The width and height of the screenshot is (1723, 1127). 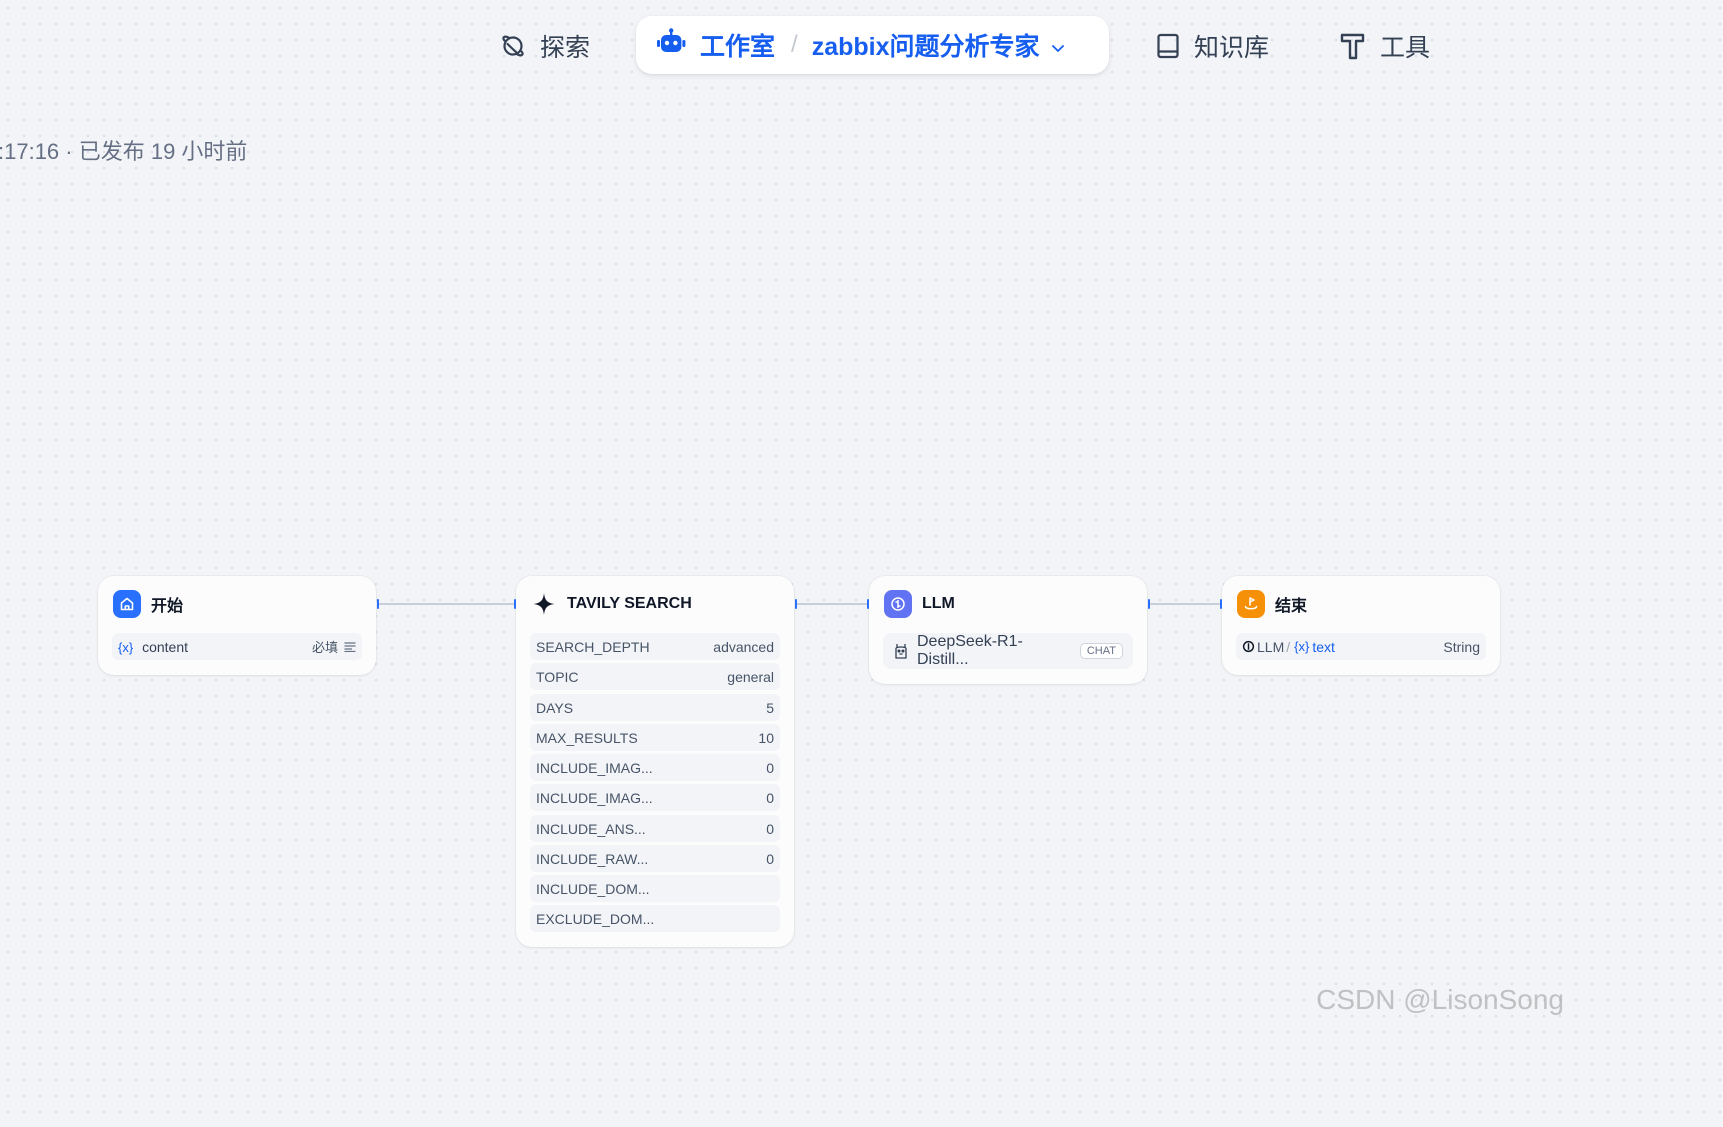 What do you see at coordinates (1232, 48) in the screenshot?
I see `nav-knowledge-label: 知识库` at bounding box center [1232, 48].